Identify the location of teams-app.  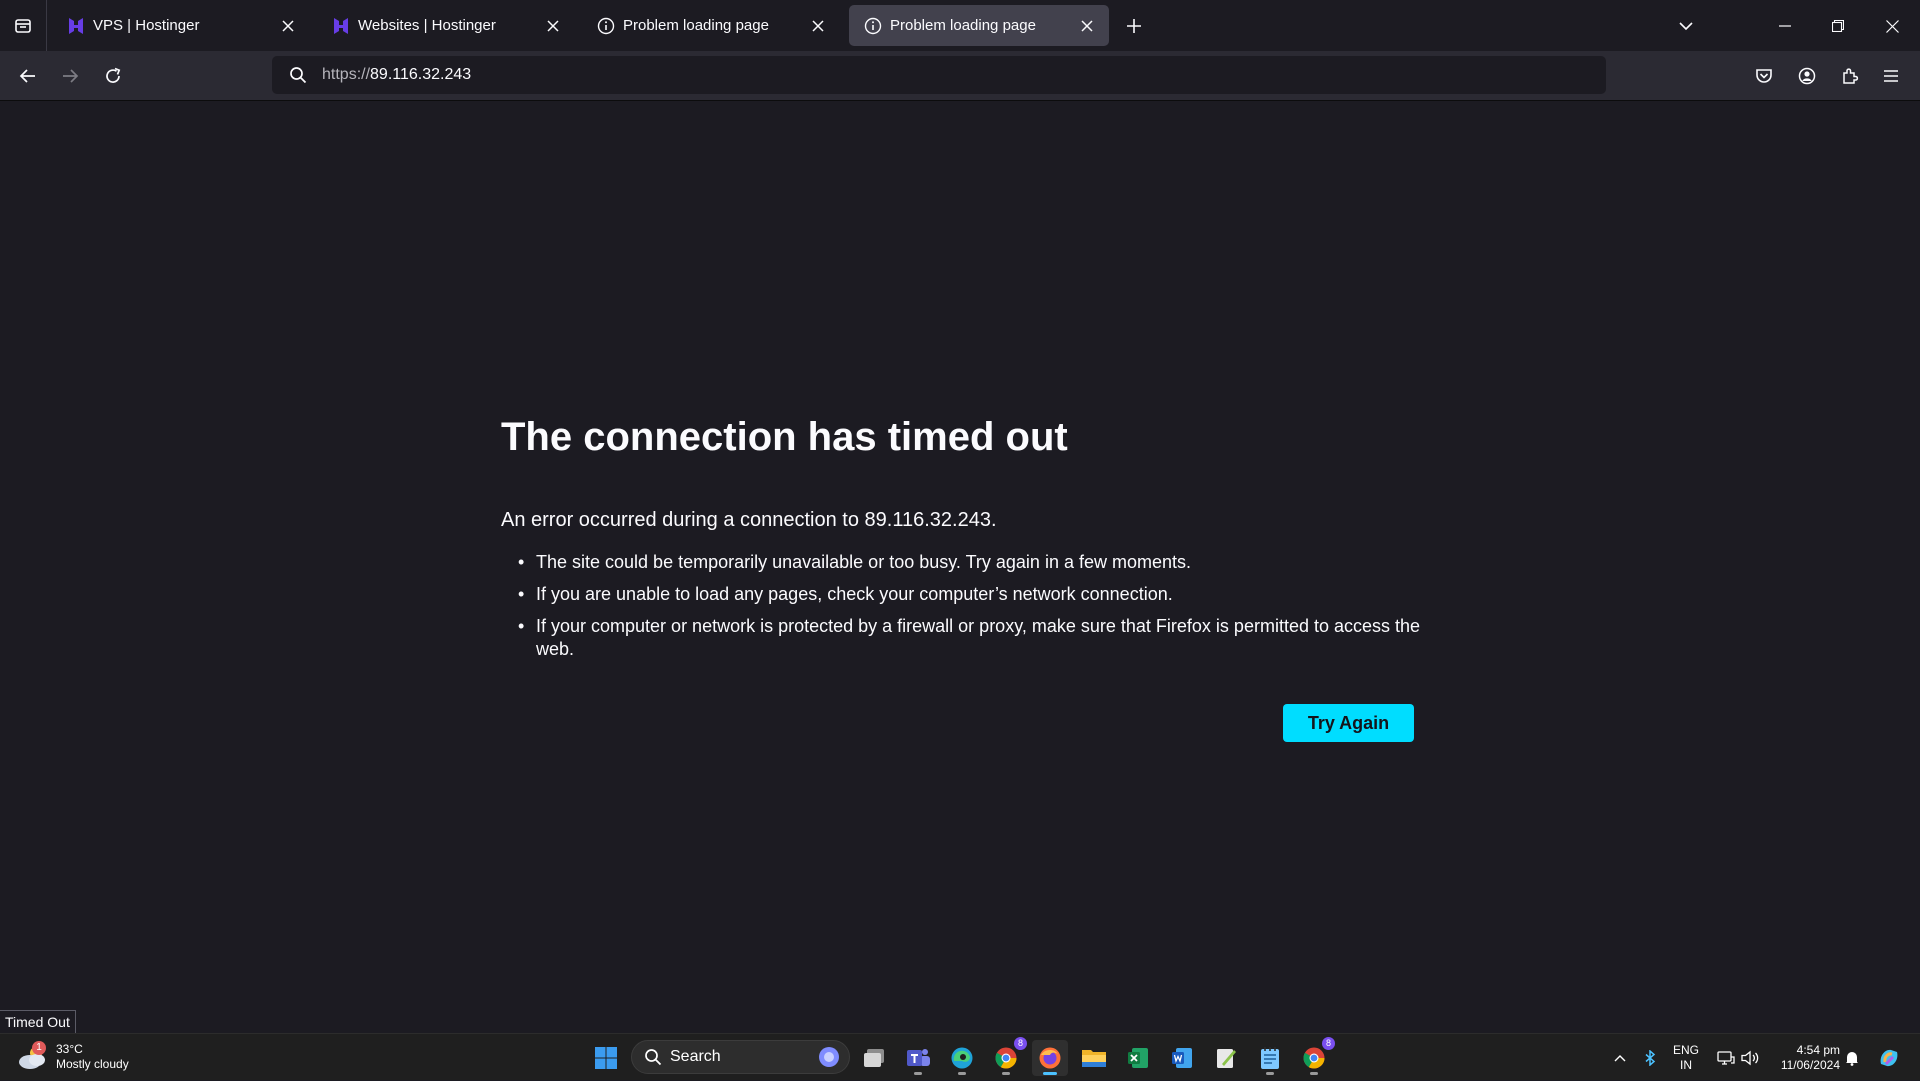
(918, 1058).